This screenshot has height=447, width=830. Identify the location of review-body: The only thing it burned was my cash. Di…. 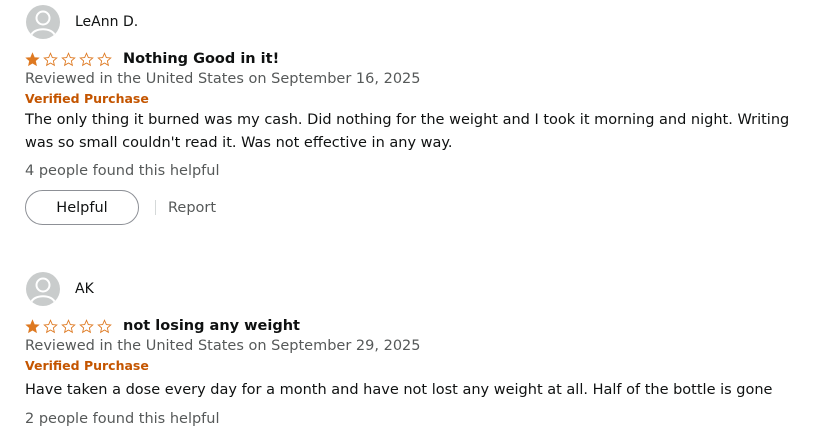
(407, 131).